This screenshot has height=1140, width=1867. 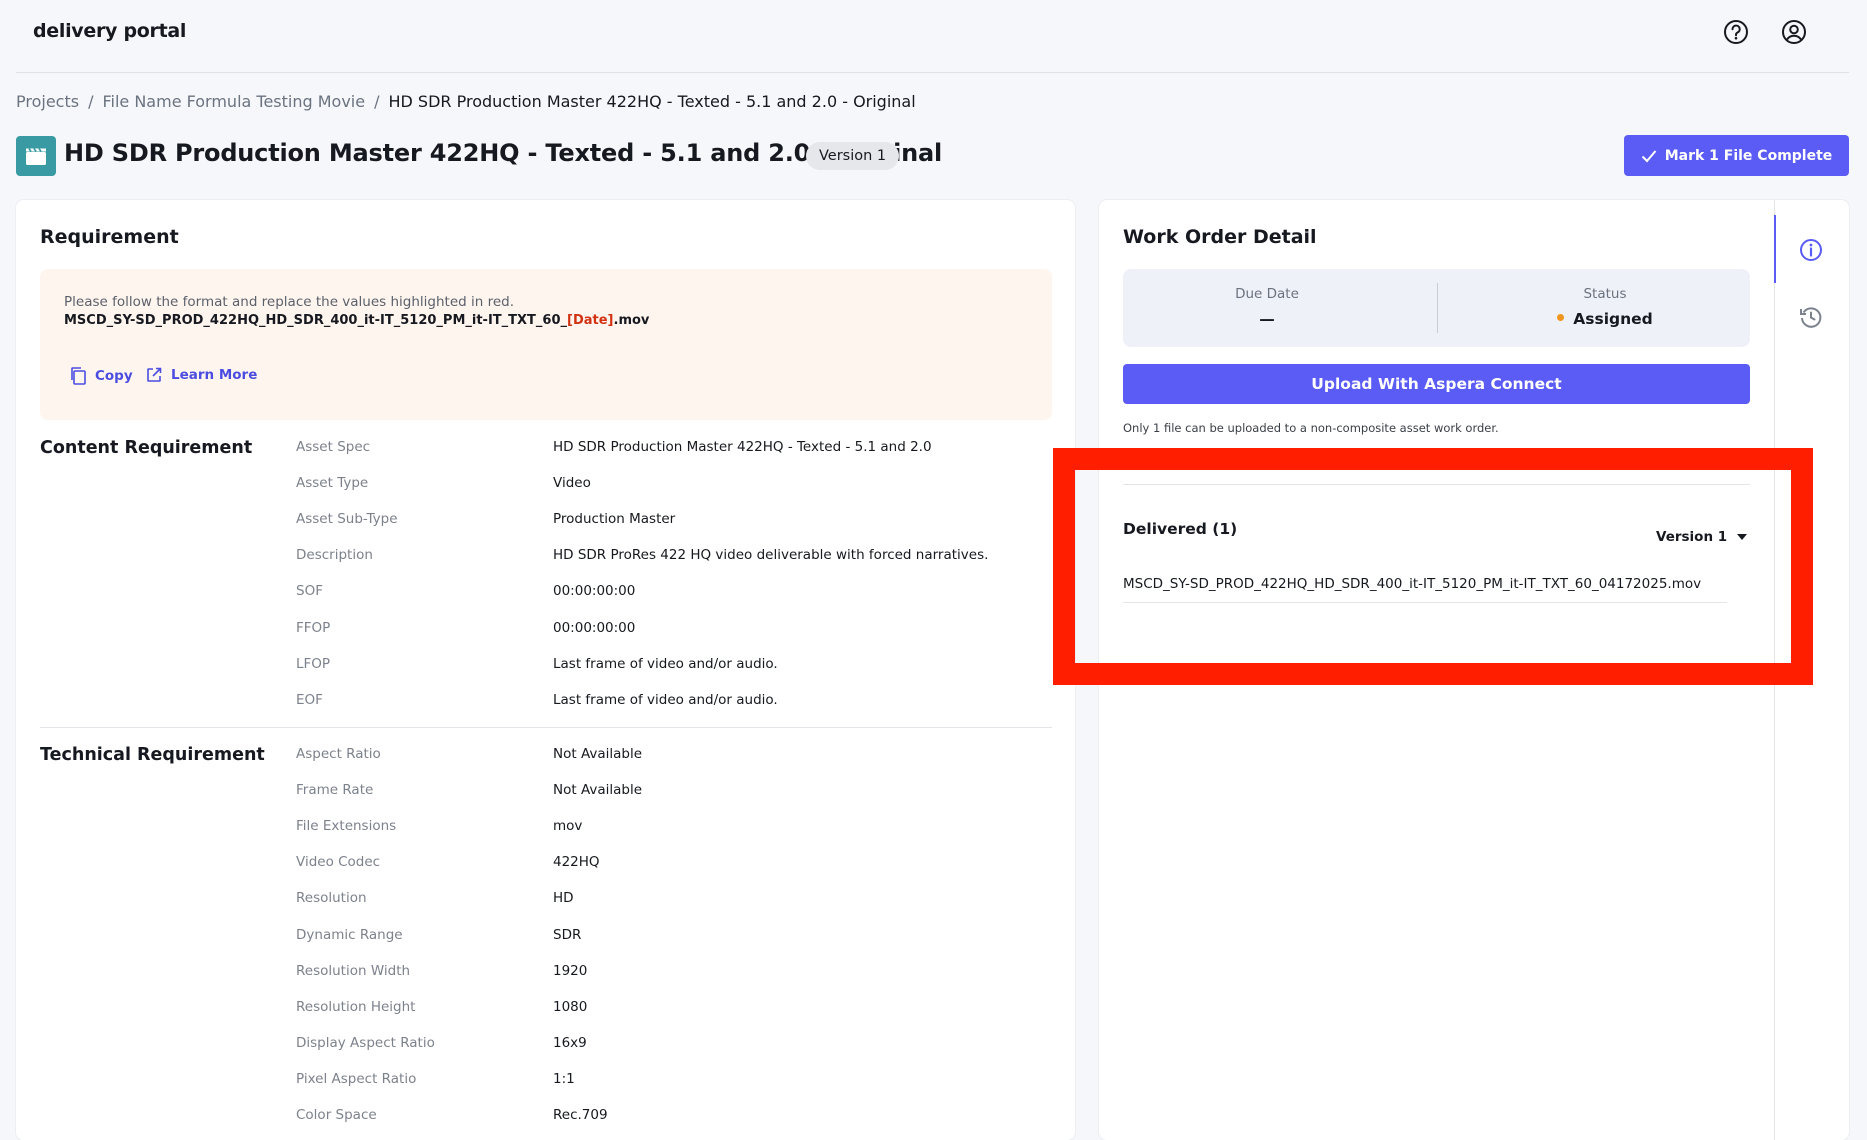 I want to click on row-label: Resolution Width, so click(x=353, y=970).